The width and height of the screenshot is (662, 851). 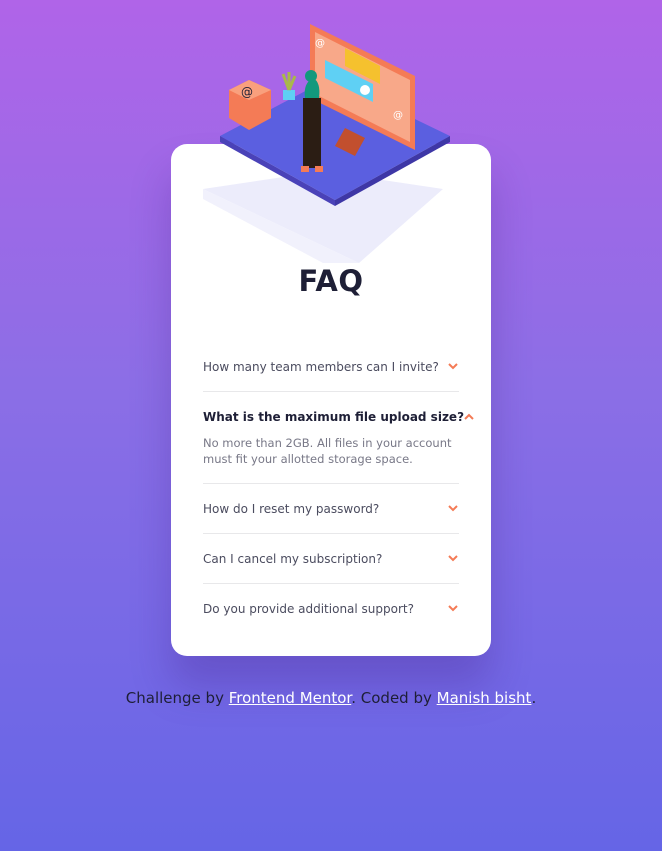 I want to click on faq-question-text: What is the maximum file upload size?, so click(x=334, y=416).